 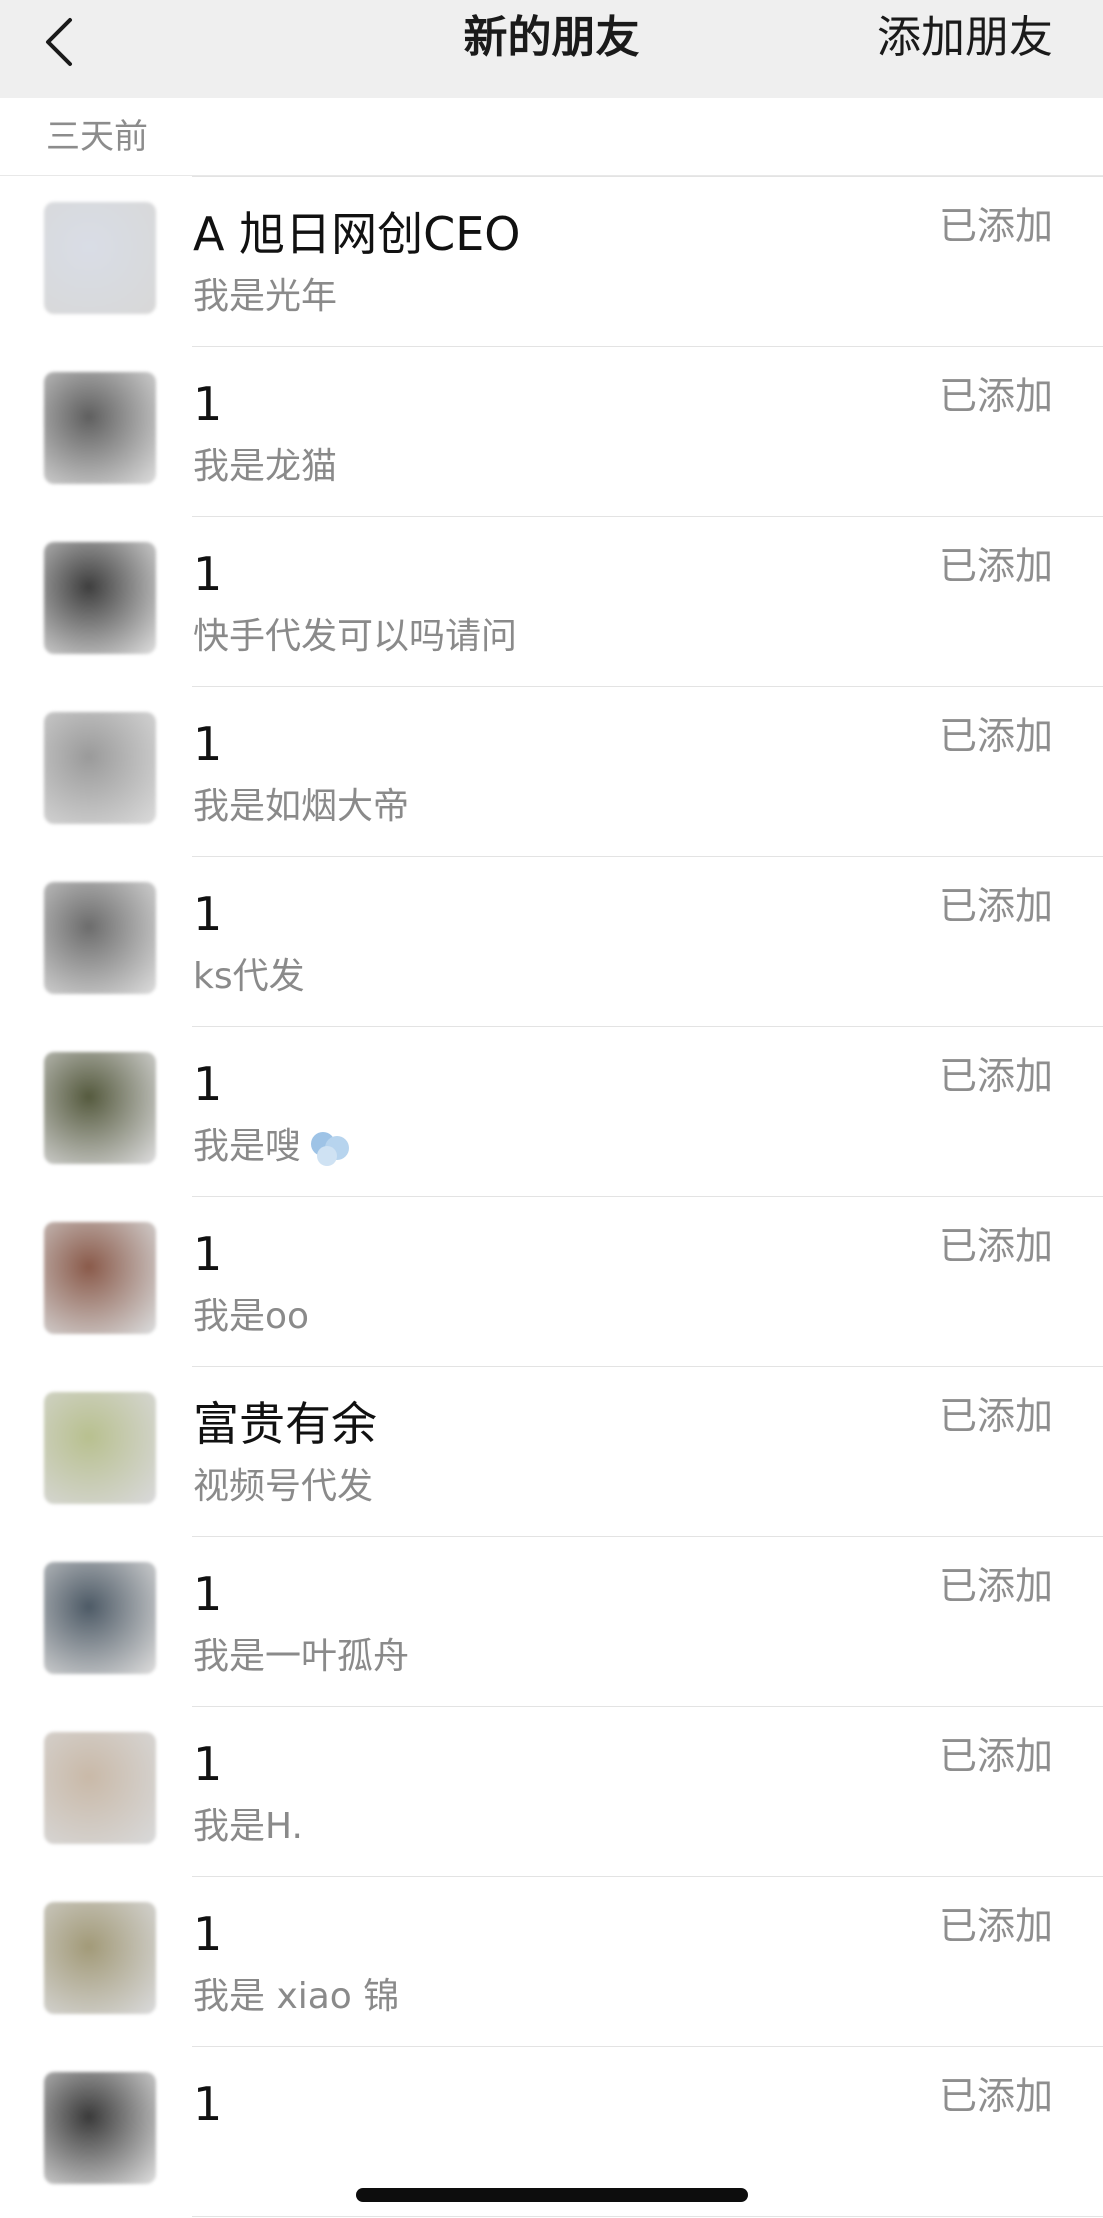 I want to click on list-item: 1 ks代发 已添加, so click(x=551, y=942).